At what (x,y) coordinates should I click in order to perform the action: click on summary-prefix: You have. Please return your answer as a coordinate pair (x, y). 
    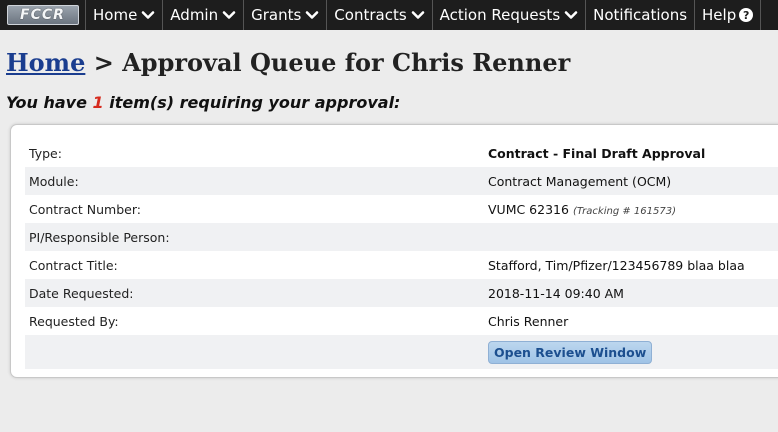
    Looking at the image, I should click on (46, 102).